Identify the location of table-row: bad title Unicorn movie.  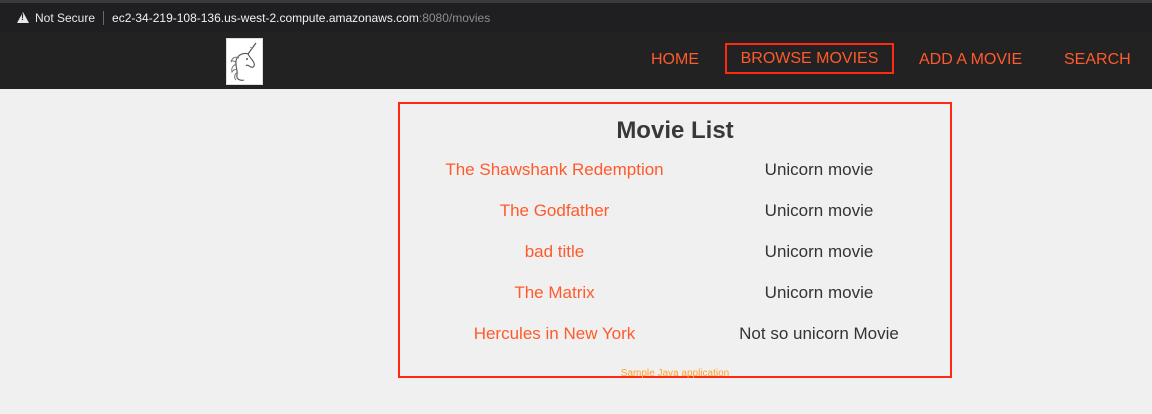
(675, 254).